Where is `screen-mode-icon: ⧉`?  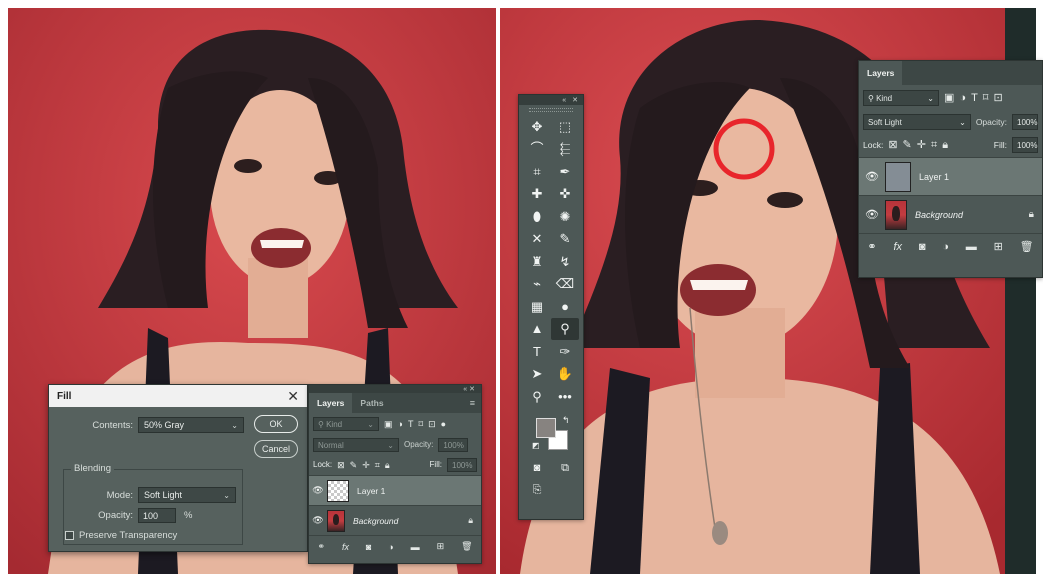
screen-mode-icon: ⧉ is located at coordinates (565, 469).